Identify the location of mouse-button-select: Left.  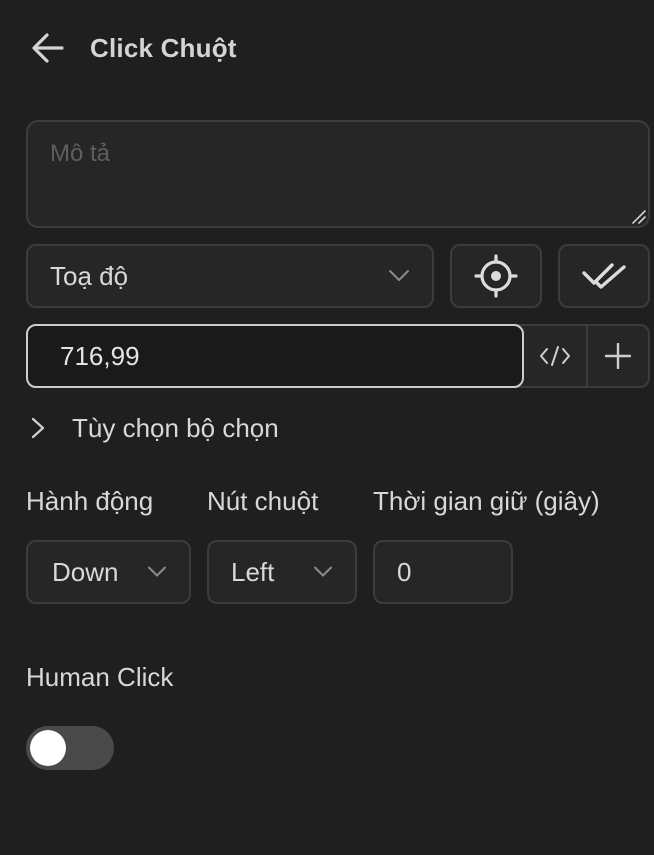
(282, 572).